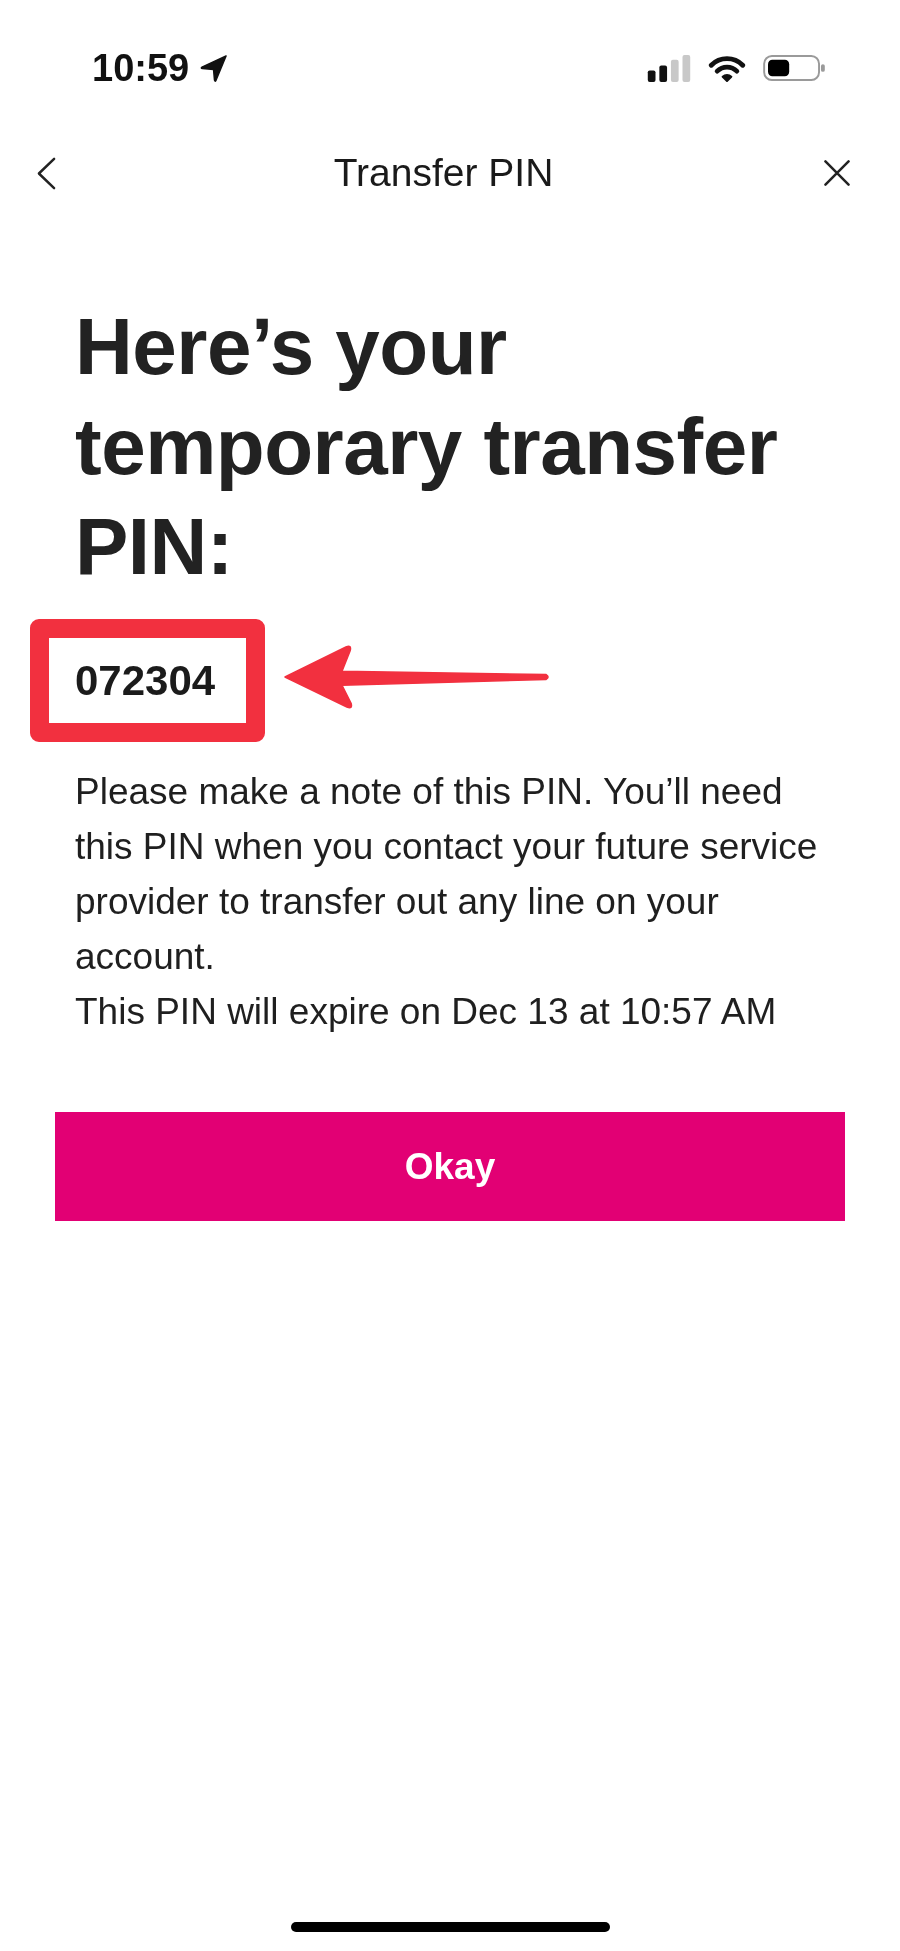  I want to click on status-time: 10:59, so click(141, 68).